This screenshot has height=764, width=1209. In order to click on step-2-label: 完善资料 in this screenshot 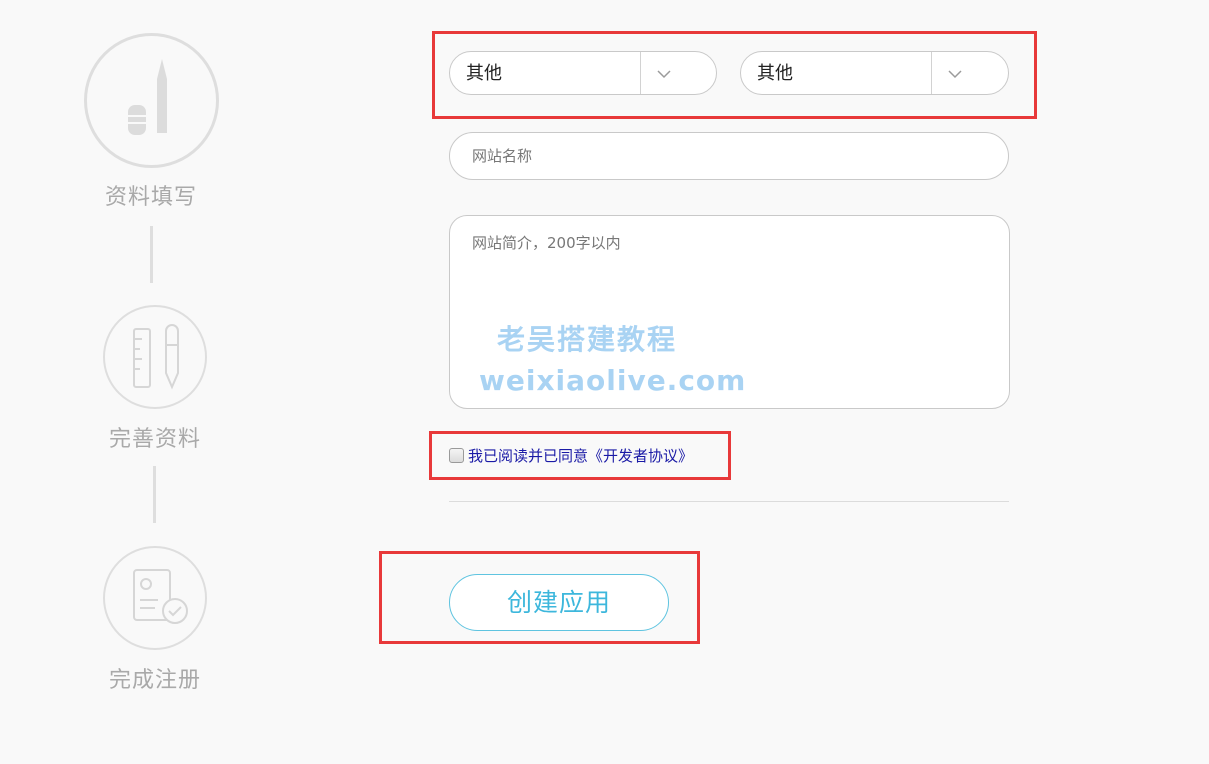, I will do `click(154, 439)`.